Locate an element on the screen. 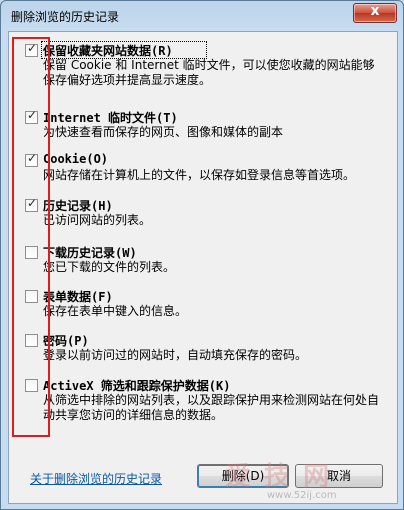 Image resolution: width=404 pixels, height=510 pixels. annotation-highlight-box is located at coordinates (31, 237).